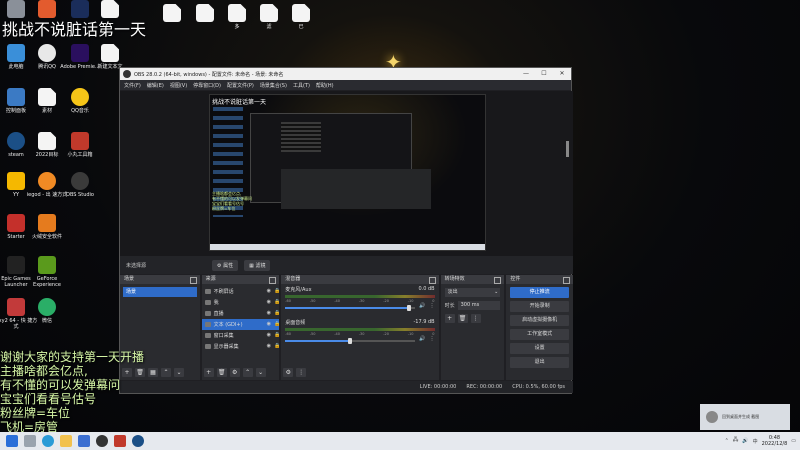 This screenshot has width=800, height=450. What do you see at coordinates (745, 441) in the screenshot?
I see `volume-icon: 🔊` at bounding box center [745, 441].